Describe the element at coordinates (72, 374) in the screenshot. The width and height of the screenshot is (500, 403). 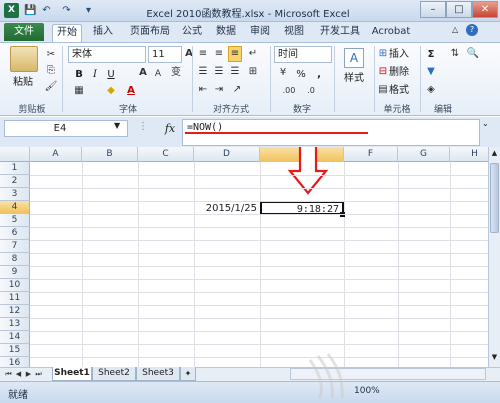
I see `sheet-tab-sheet1: Sheet1` at that location.